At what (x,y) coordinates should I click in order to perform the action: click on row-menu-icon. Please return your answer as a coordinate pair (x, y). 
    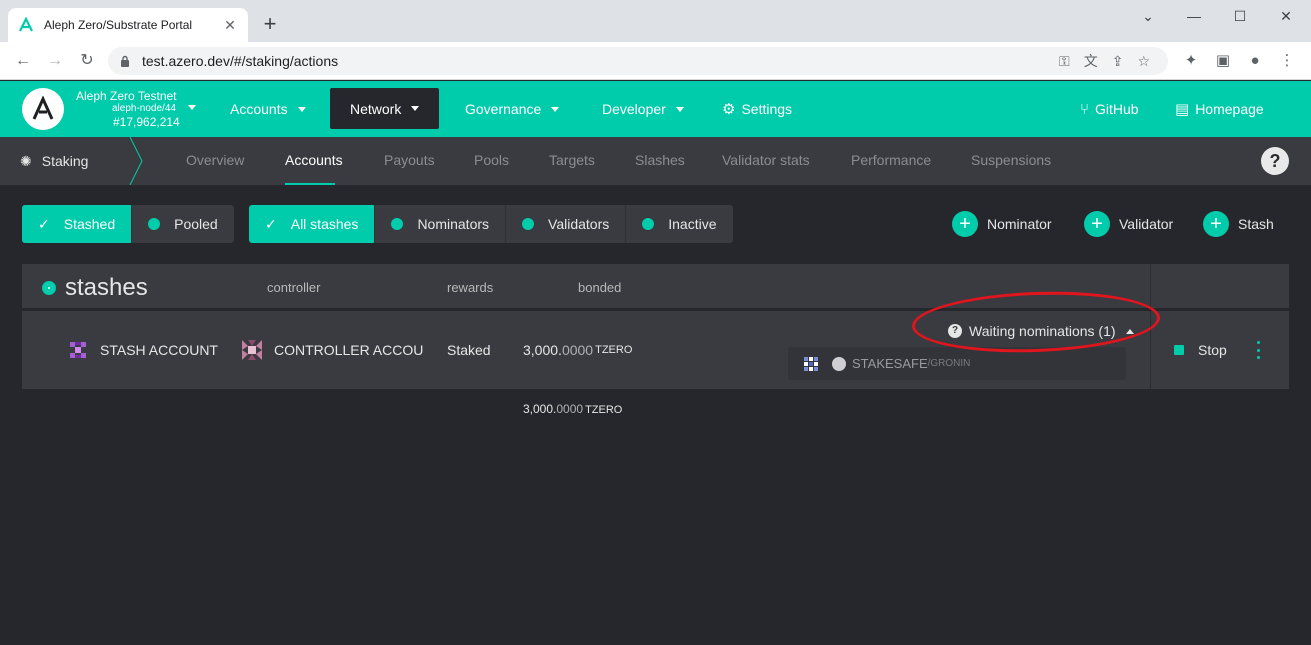
    Looking at the image, I should click on (1258, 350).